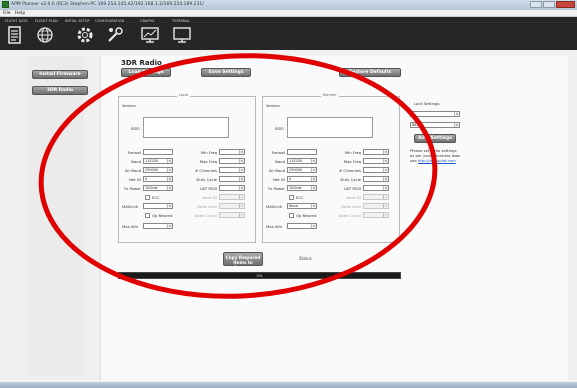  I want to click on local-tx-power-label: Tx Power, so click(132, 188).